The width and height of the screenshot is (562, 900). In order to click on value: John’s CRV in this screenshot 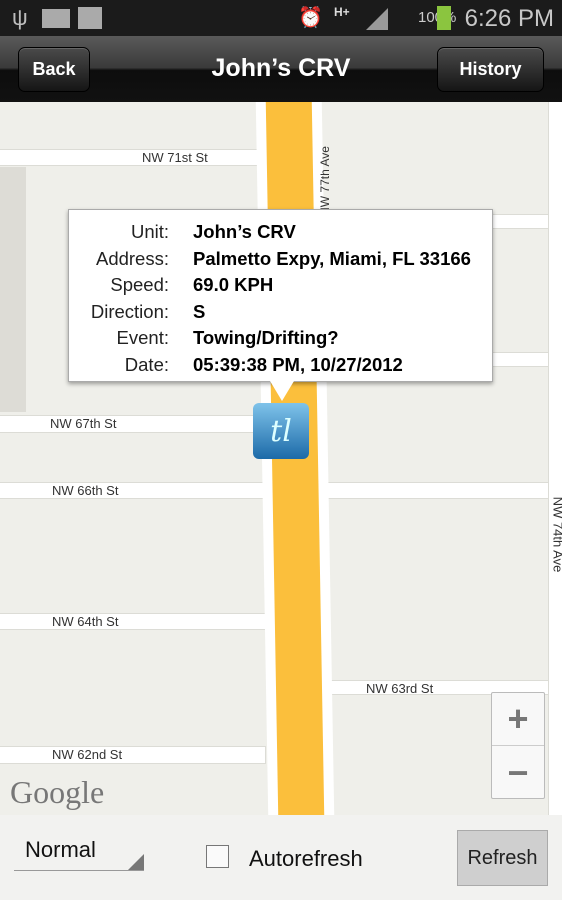, I will do `click(244, 232)`.